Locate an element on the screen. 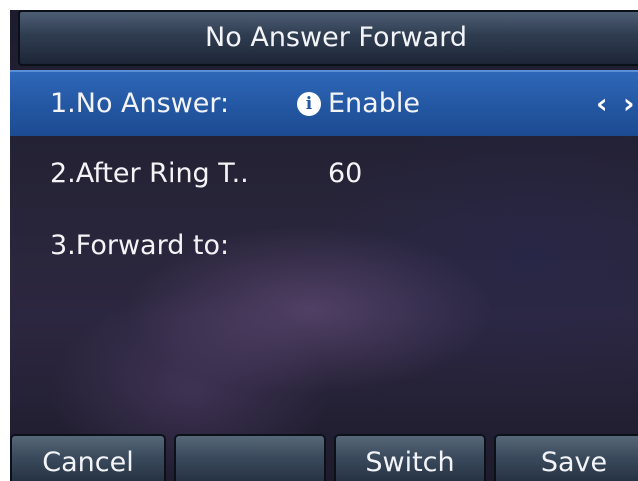  row-value-no-answer: Enable is located at coordinates (374, 105).